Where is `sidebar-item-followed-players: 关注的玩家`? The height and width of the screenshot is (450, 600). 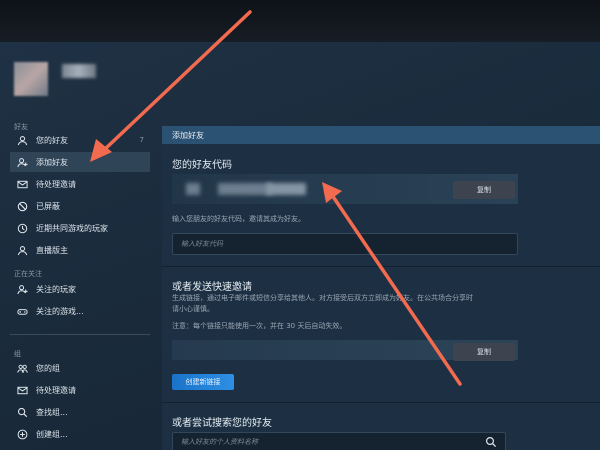
sidebar-item-followed-players: 关注的玩家 is located at coordinates (80, 289).